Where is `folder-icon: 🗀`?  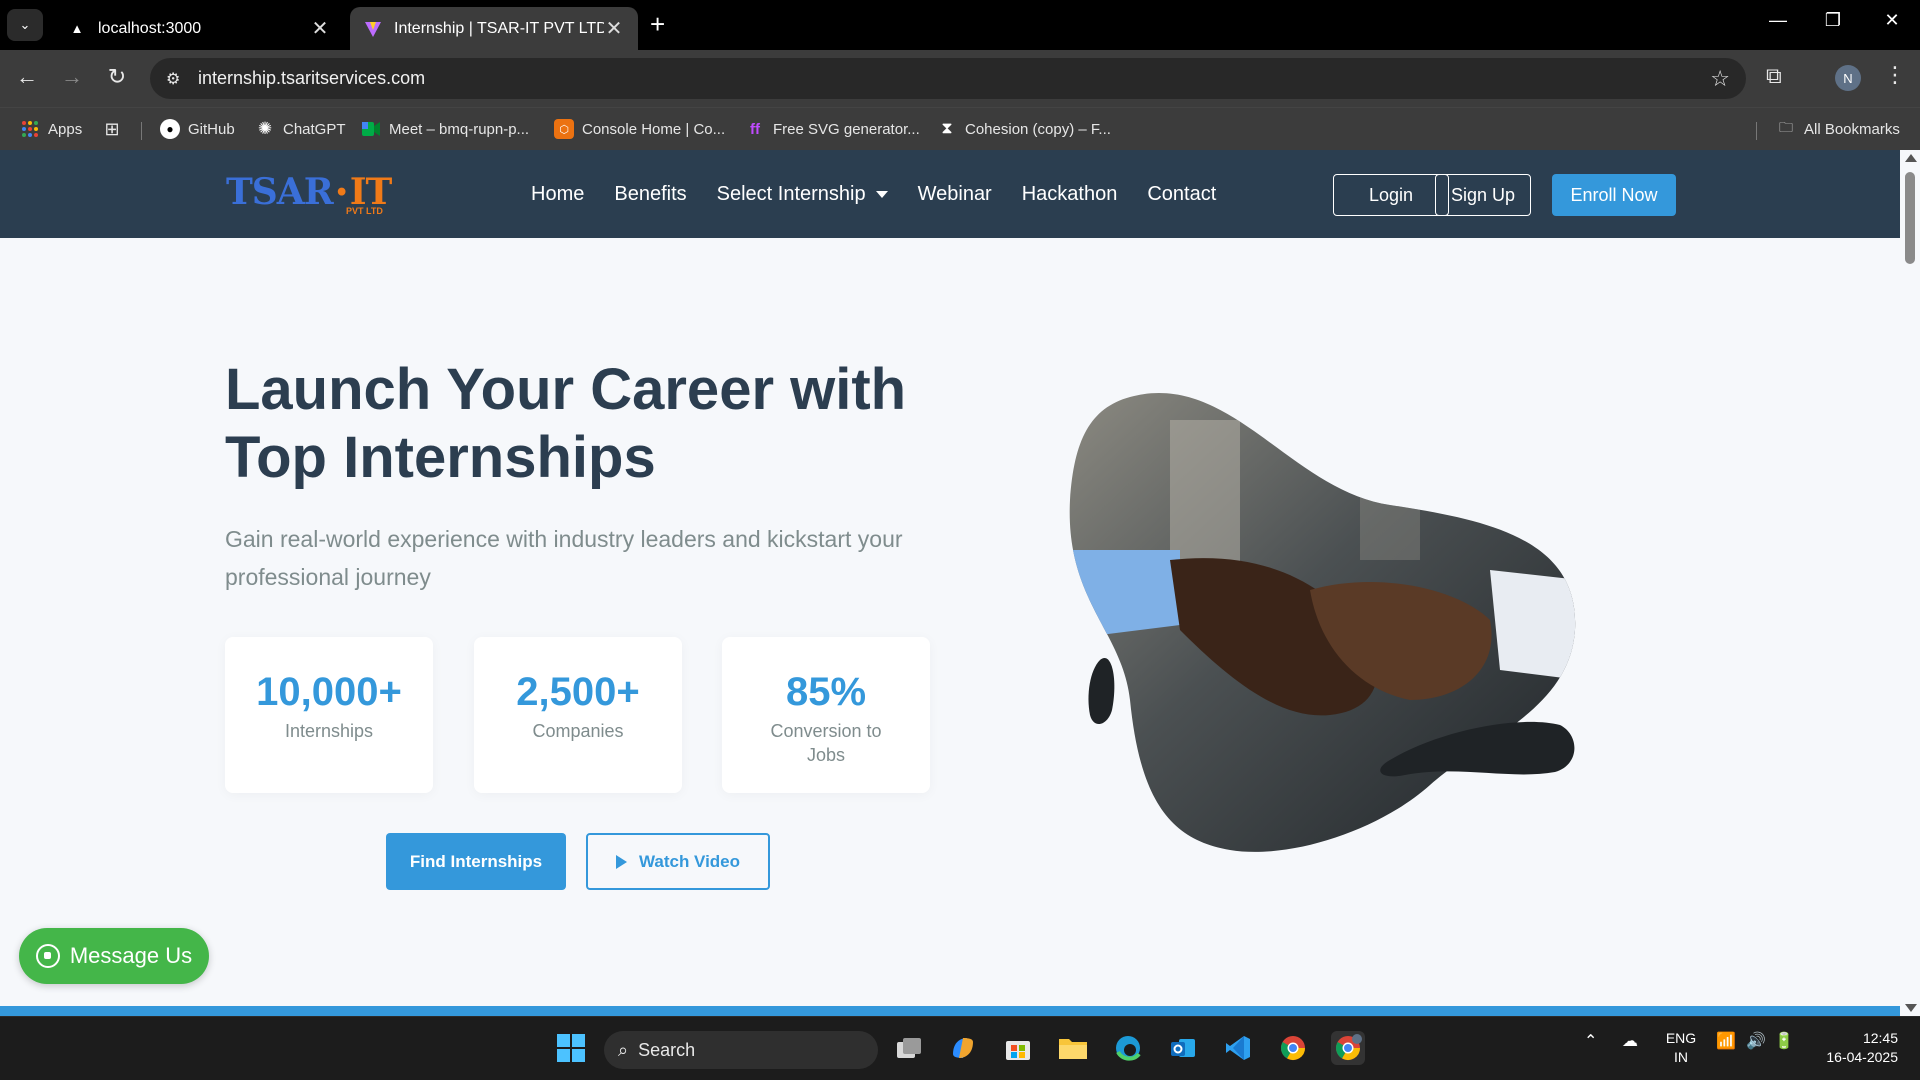 folder-icon: 🗀 is located at coordinates (1786, 127).